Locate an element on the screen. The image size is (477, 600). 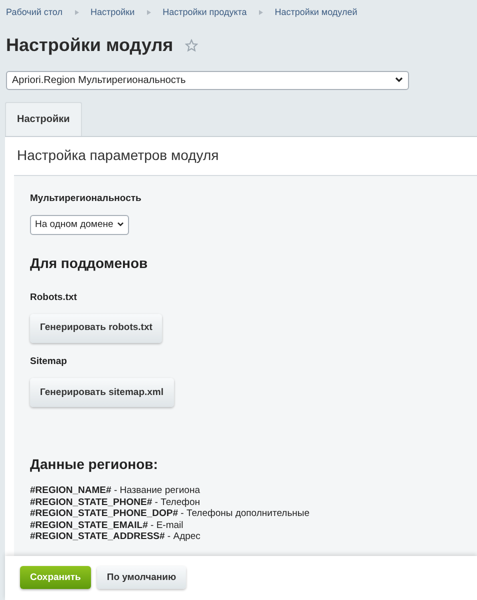
panel-title: Настройка параметров модуля is located at coordinates (118, 155).